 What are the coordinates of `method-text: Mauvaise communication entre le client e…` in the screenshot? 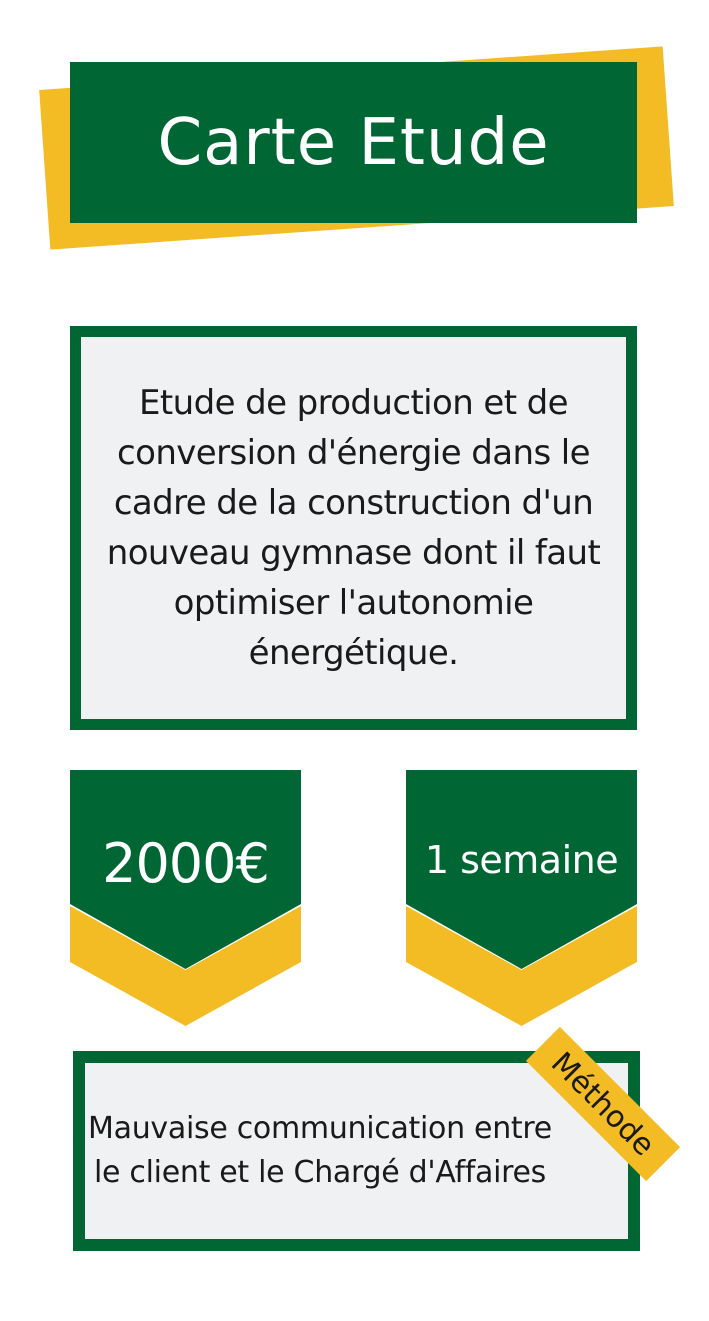 It's located at (320, 1150).